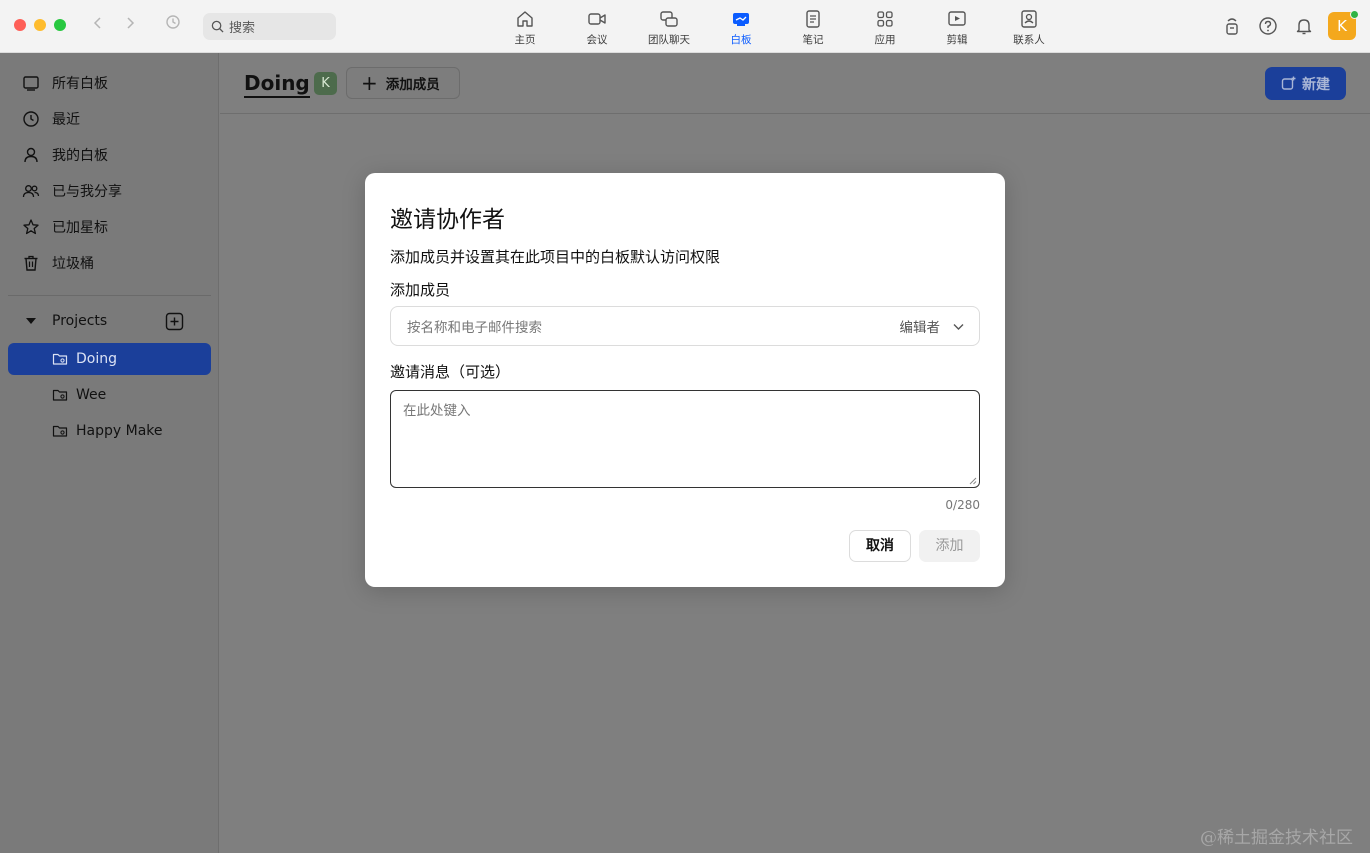 This screenshot has height=853, width=1370. I want to click on sidebar-item-label: 已加星标, so click(80, 228).